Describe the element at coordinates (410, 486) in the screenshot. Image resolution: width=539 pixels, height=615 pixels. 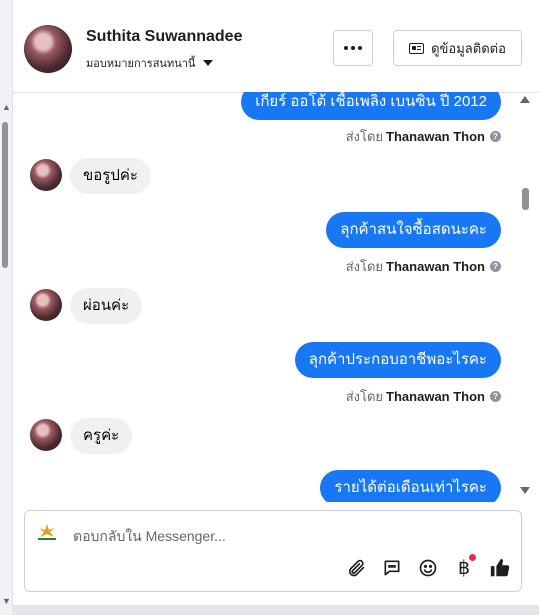
I see `outgoing-message: รายได้ต่อเดือนเท่าไรคะ` at that location.